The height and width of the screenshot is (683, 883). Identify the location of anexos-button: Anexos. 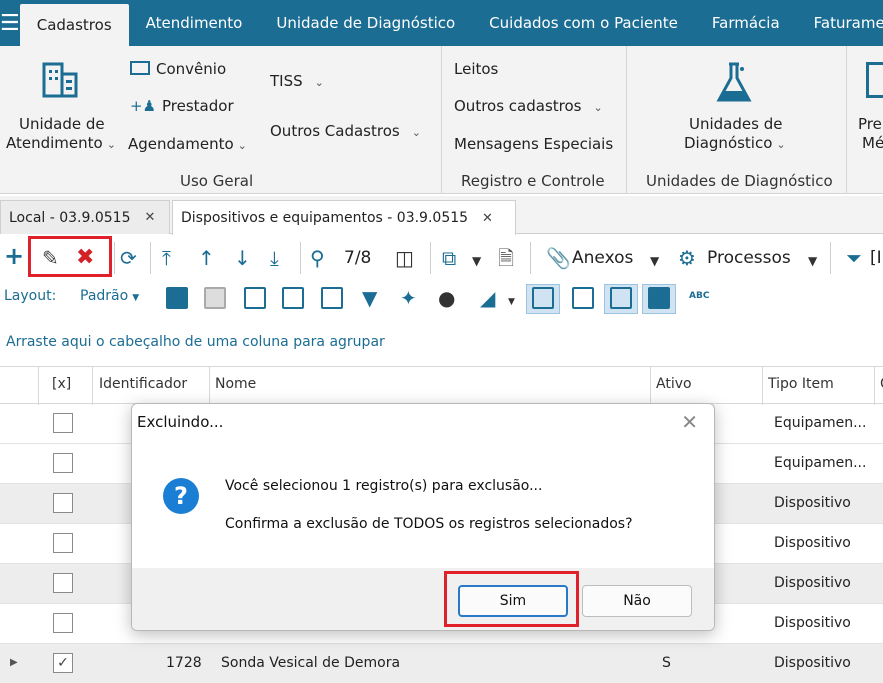
(602, 258).